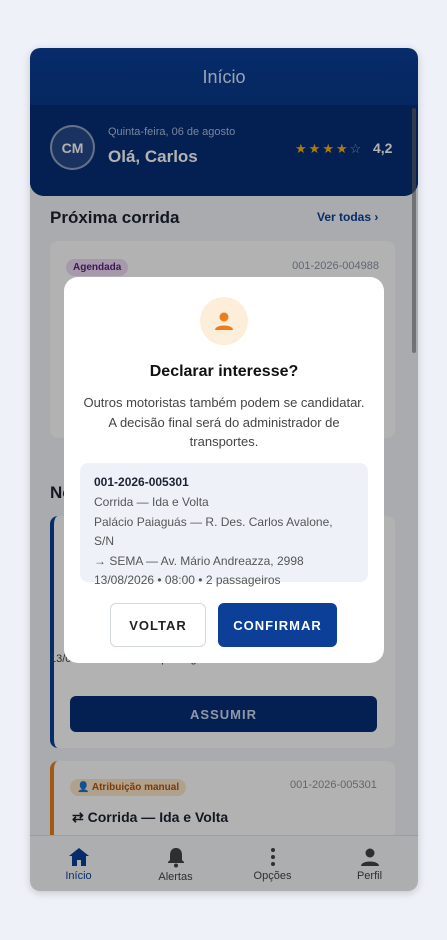 Image resolution: width=447 pixels, height=940 pixels. What do you see at coordinates (151, 502) in the screenshot?
I see `ride-type: Corrida — Ida e Volta` at bounding box center [151, 502].